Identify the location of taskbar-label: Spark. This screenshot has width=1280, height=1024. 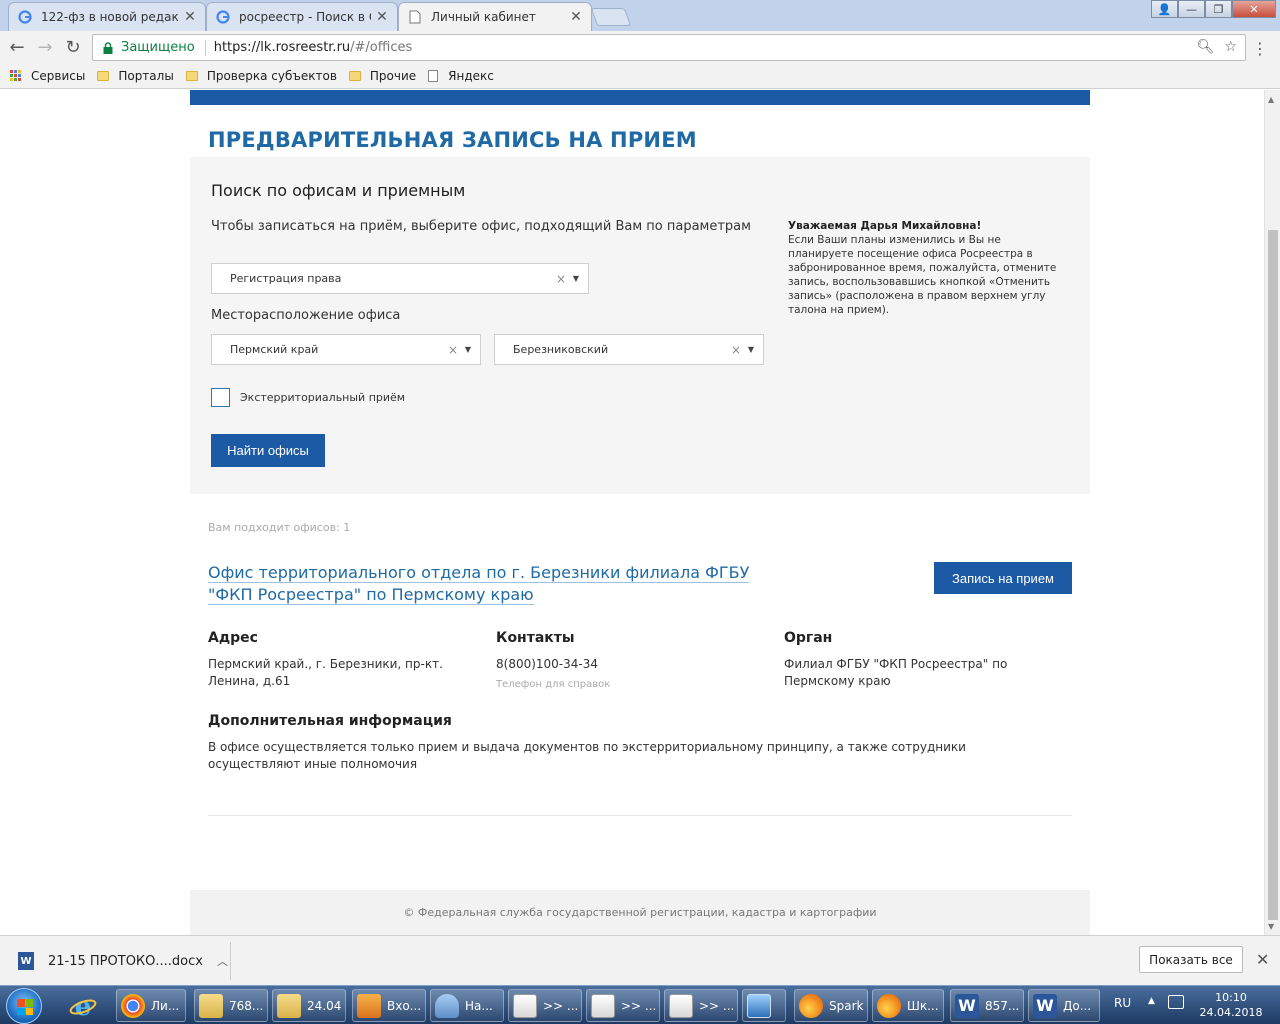
(846, 1005).